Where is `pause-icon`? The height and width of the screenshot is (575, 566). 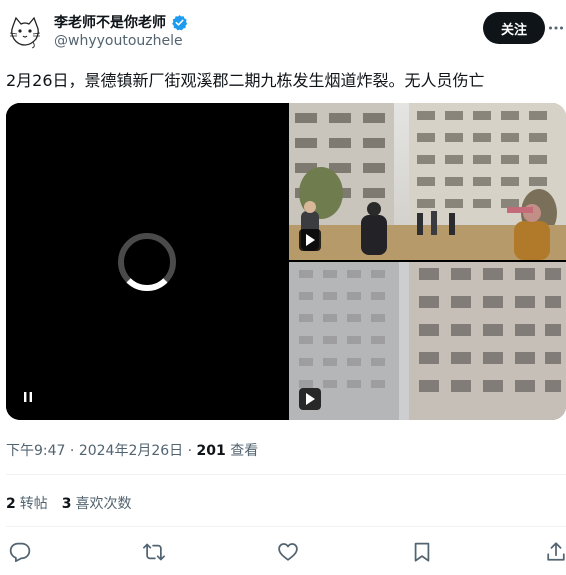 pause-icon is located at coordinates (28, 397).